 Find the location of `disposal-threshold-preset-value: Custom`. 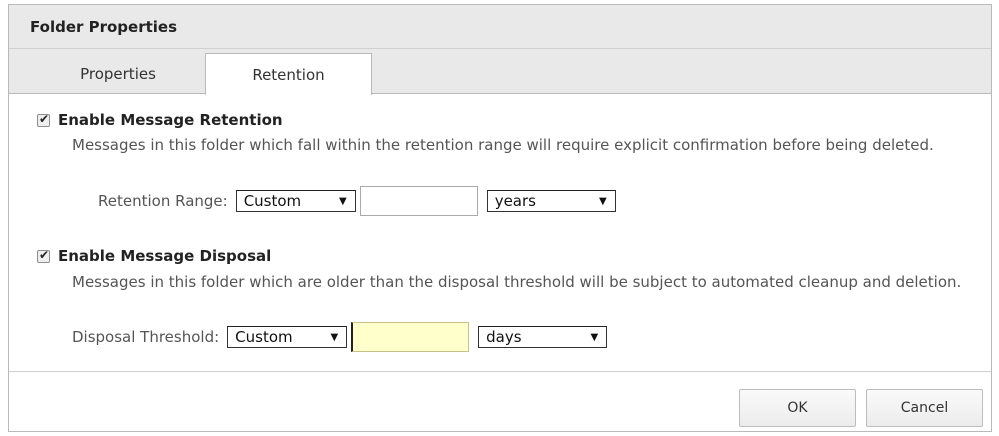

disposal-threshold-preset-value: Custom is located at coordinates (264, 337).